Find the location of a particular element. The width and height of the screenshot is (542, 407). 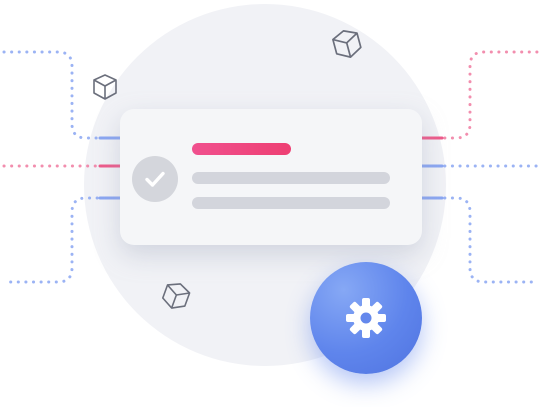

title-placeholder-bar is located at coordinates (241, 149).